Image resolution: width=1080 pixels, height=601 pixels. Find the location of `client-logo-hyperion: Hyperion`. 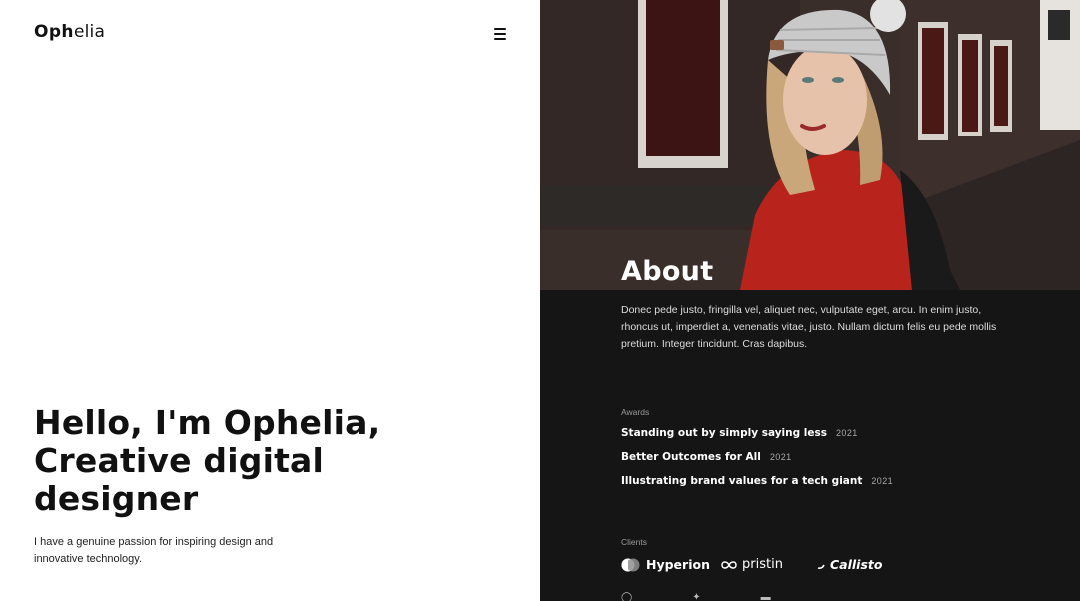

client-logo-hyperion: Hyperion is located at coordinates (671, 564).